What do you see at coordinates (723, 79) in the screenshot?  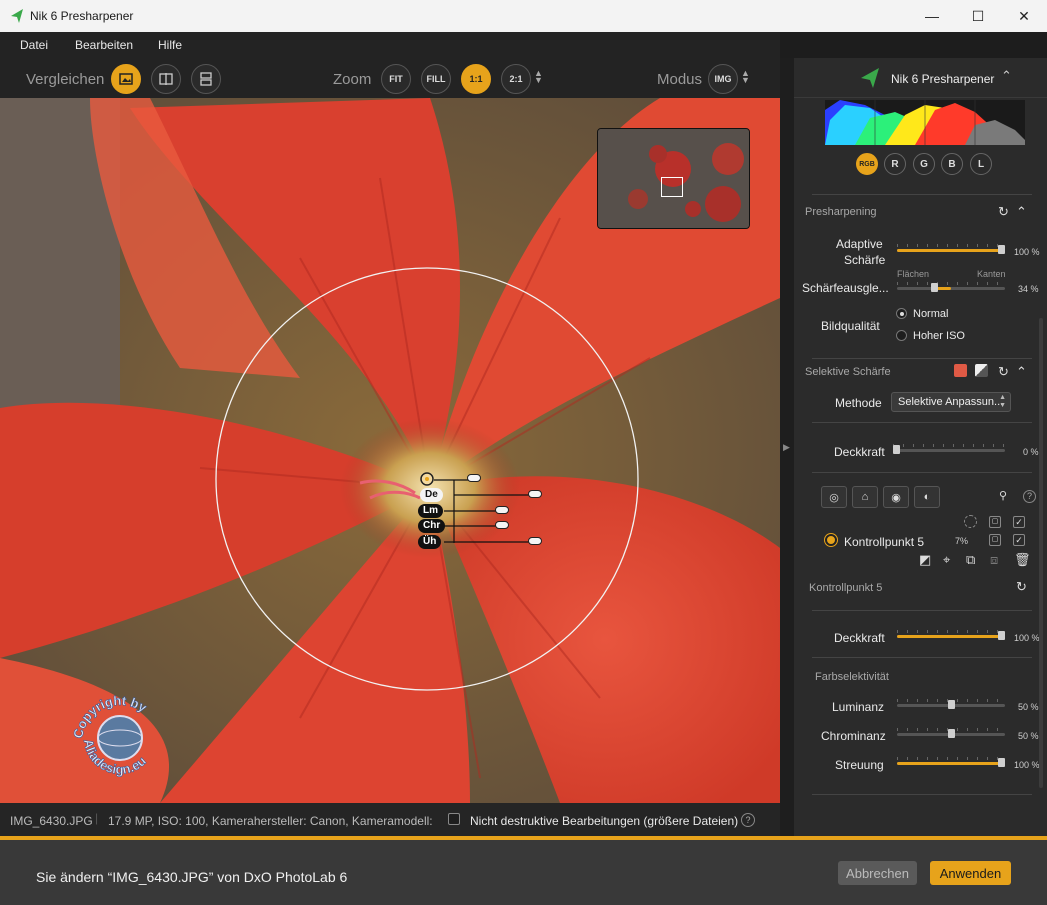 I see `mode-button: IMG` at bounding box center [723, 79].